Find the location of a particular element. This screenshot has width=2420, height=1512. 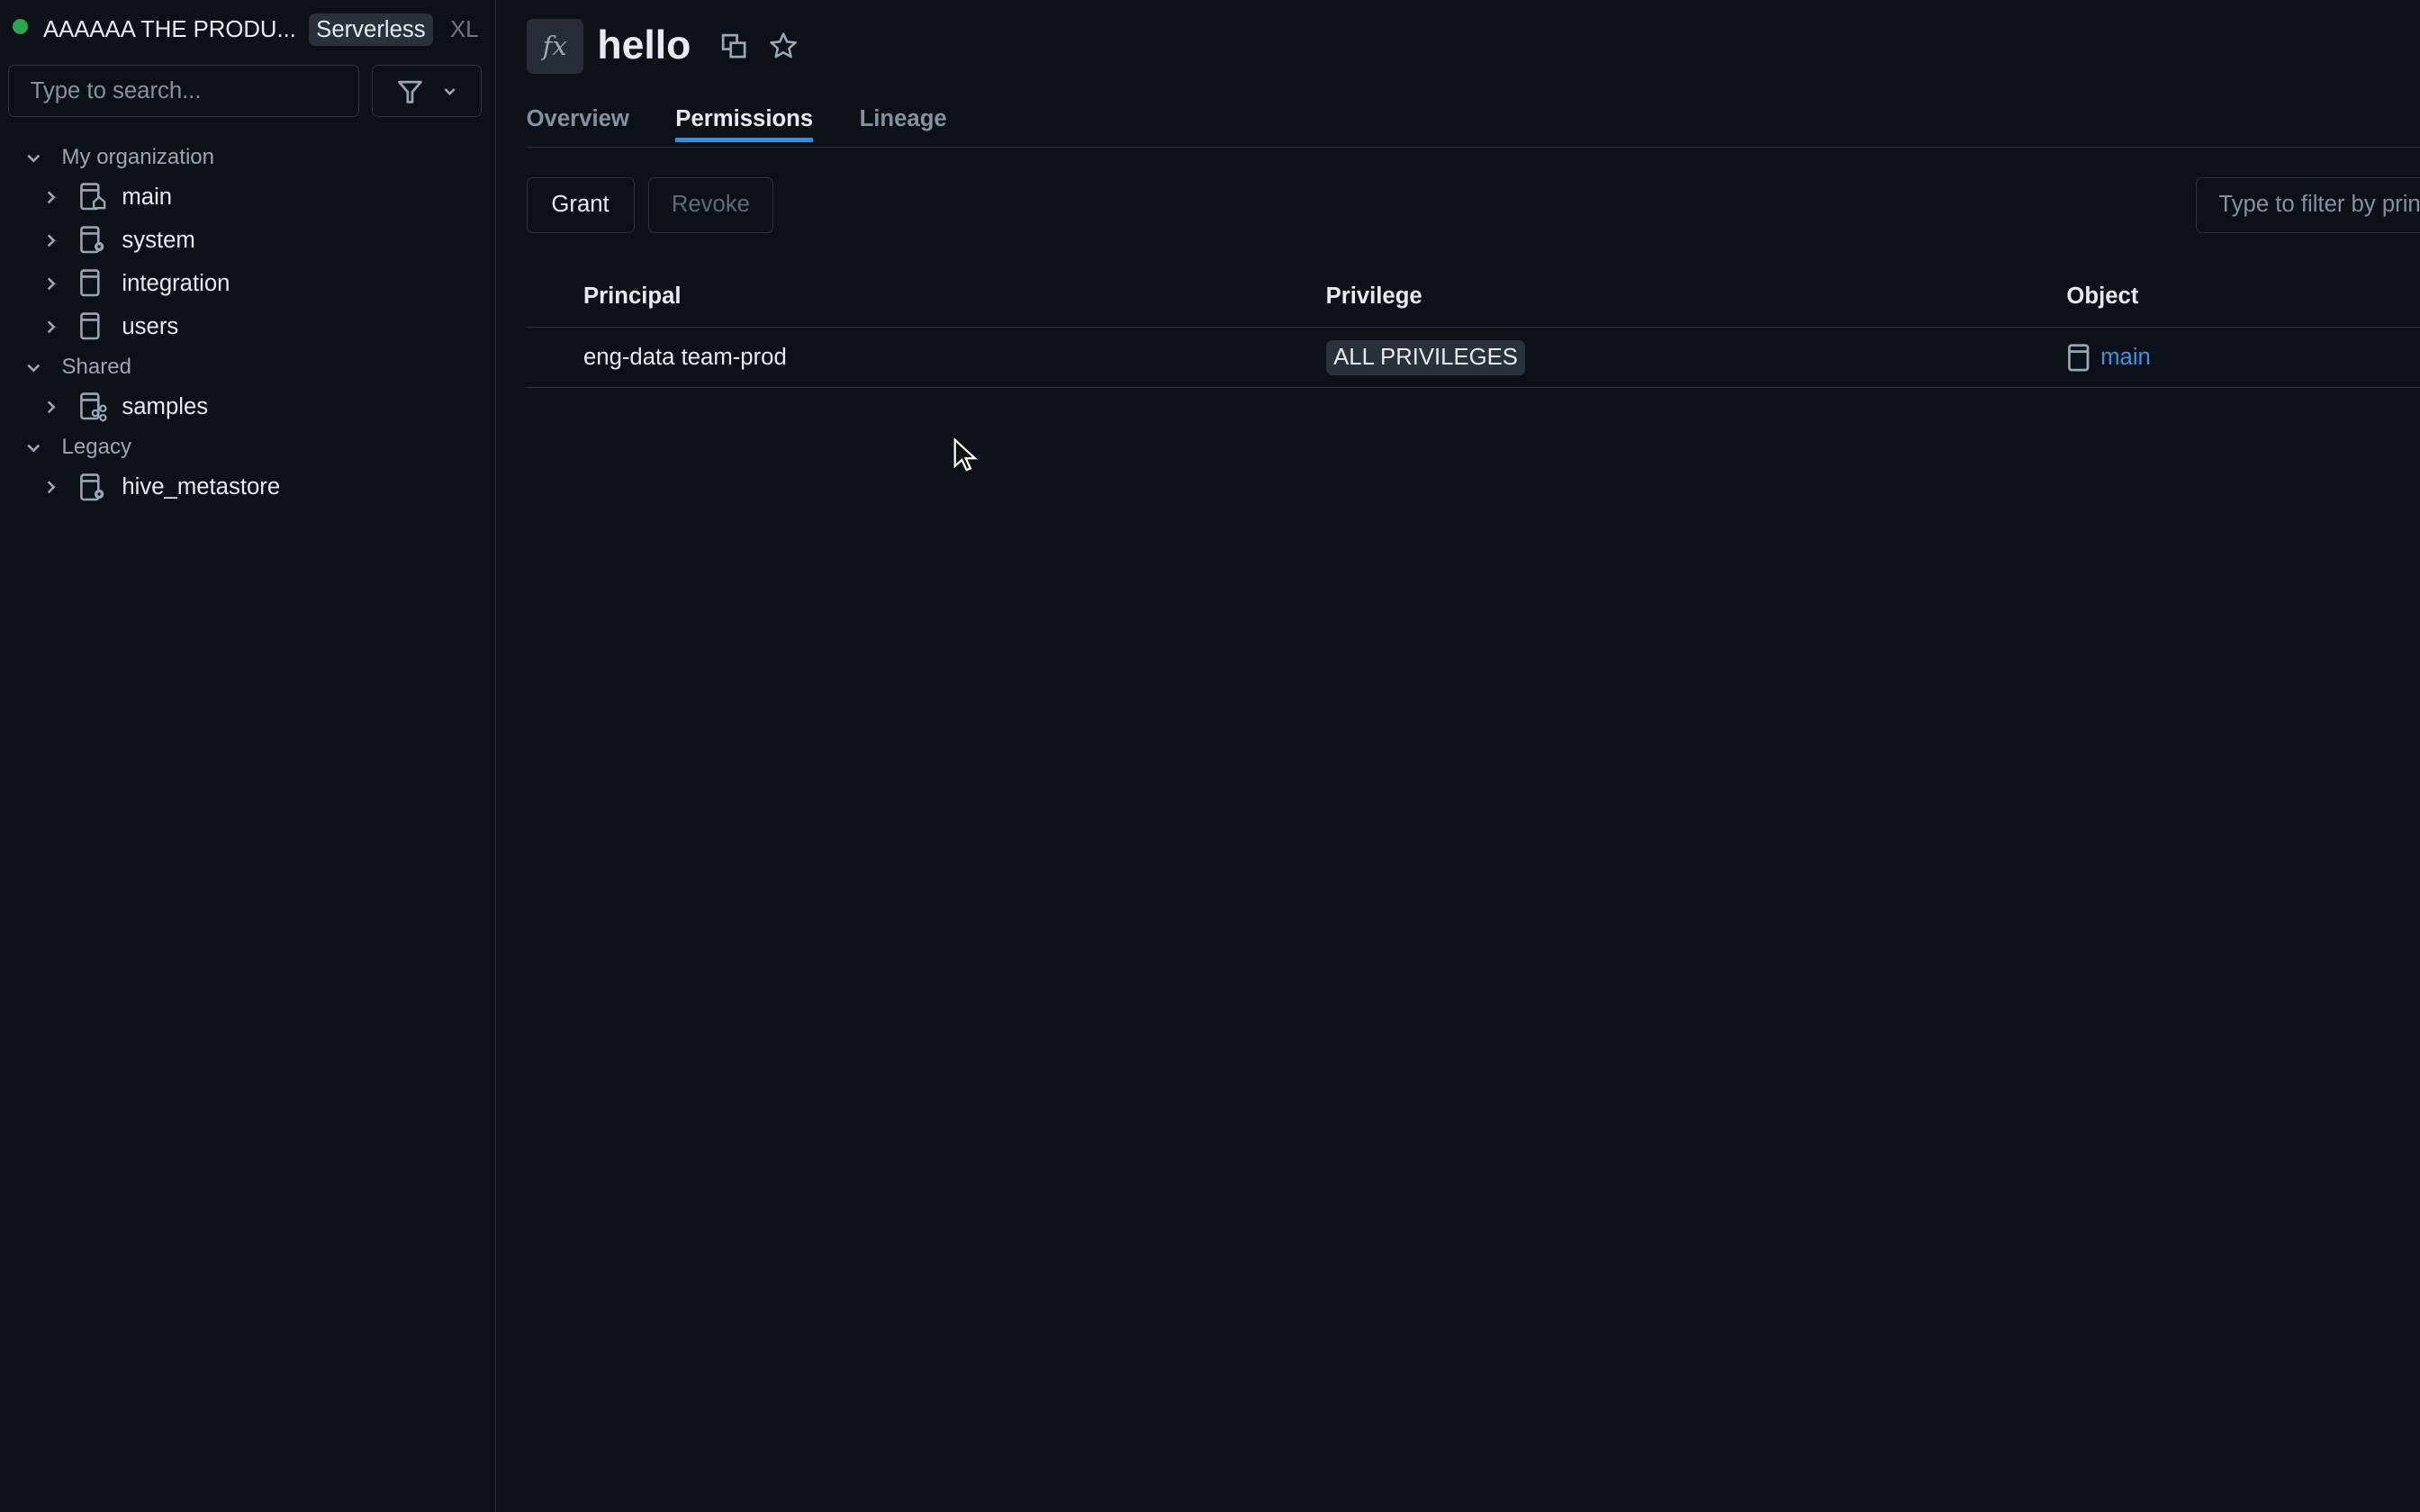

tree-section: My organization is located at coordinates (247, 157).